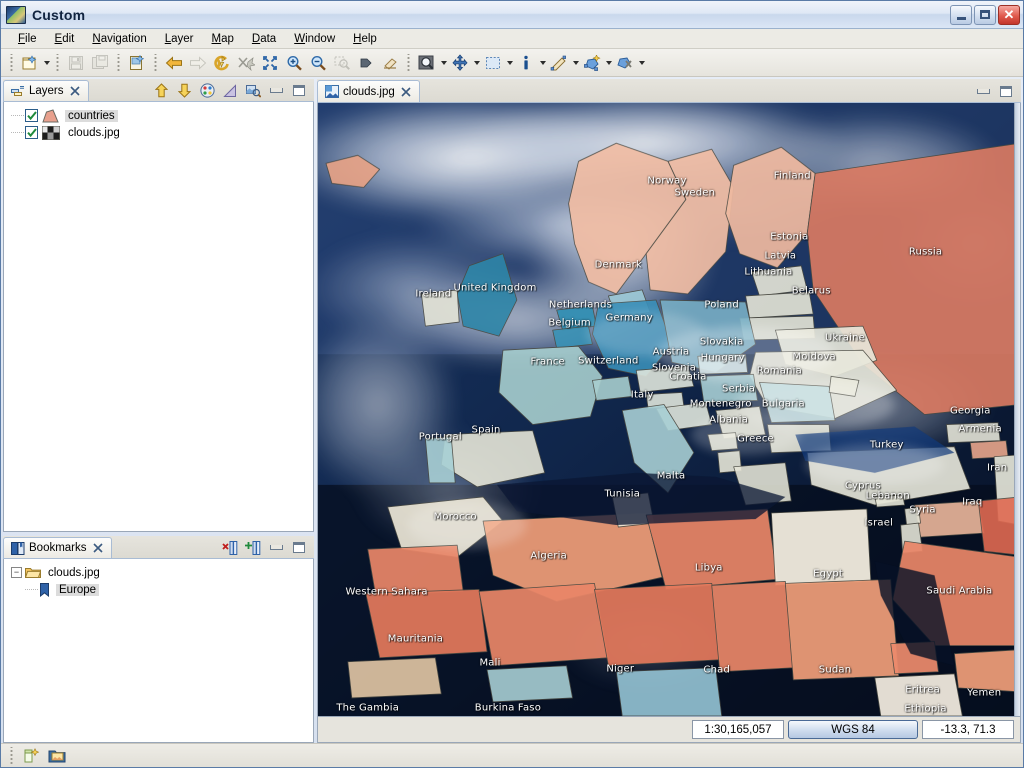  I want to click on move-layer-up-icon, so click(161, 91).